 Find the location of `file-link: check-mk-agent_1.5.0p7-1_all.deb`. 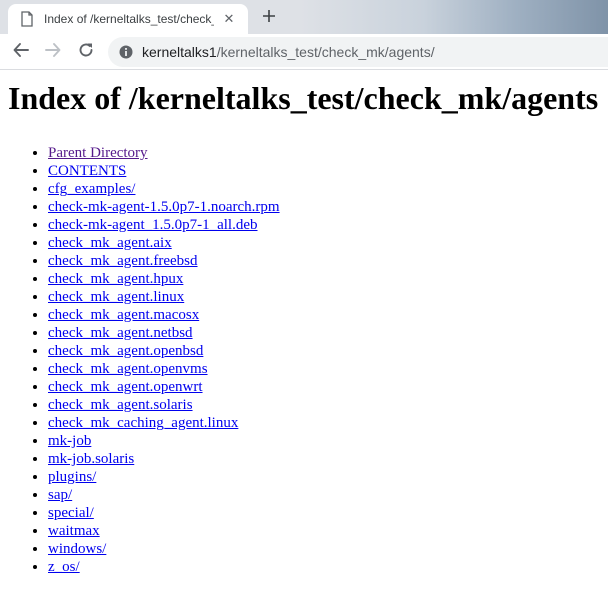

file-link: check-mk-agent_1.5.0p7-1_all.deb is located at coordinates (153, 225).